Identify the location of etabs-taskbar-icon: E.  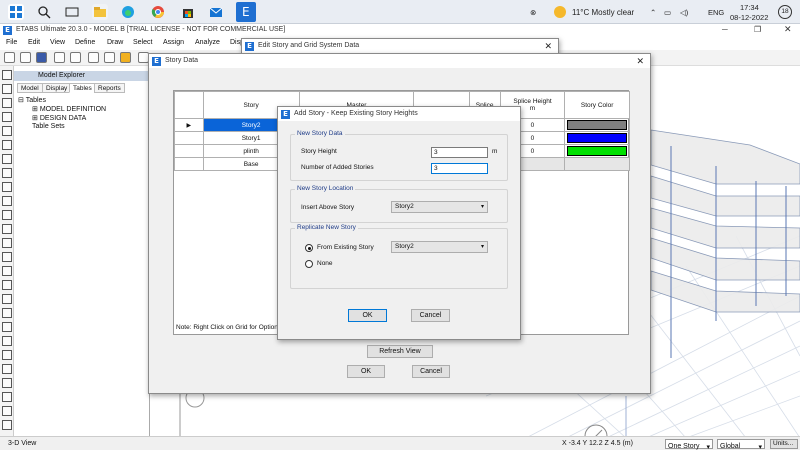
(246, 12).